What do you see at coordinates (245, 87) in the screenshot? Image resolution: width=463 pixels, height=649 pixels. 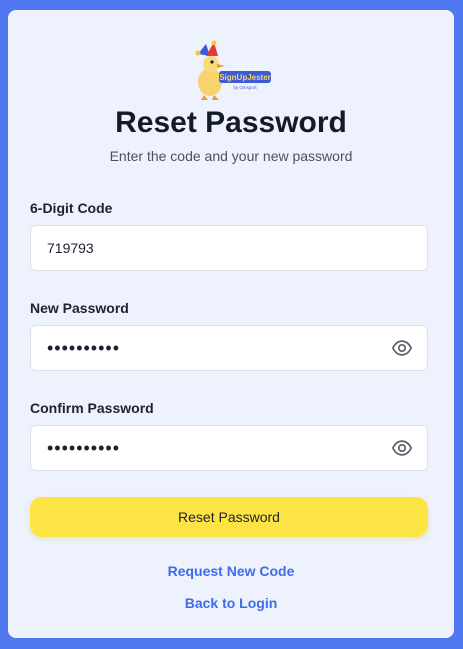 I see `logo-byline-text: by Omsport` at bounding box center [245, 87].